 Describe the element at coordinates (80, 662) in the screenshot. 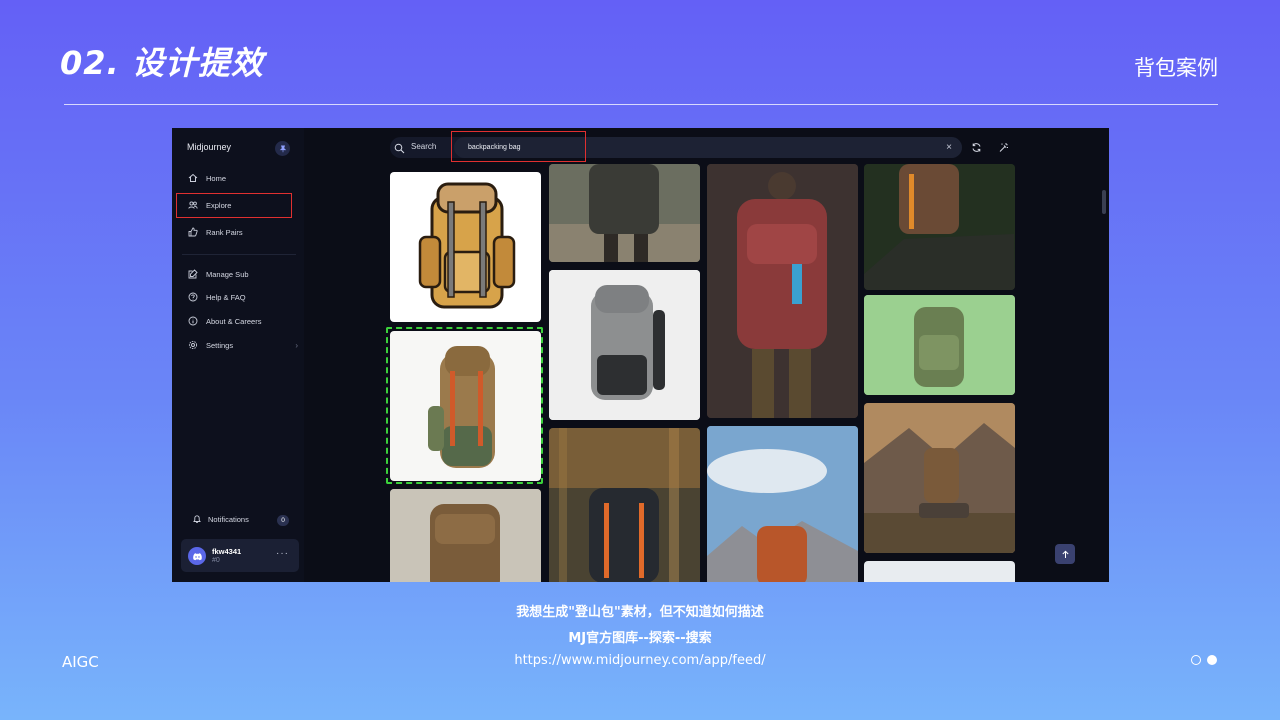

I see `footer-tag: AIGC` at that location.